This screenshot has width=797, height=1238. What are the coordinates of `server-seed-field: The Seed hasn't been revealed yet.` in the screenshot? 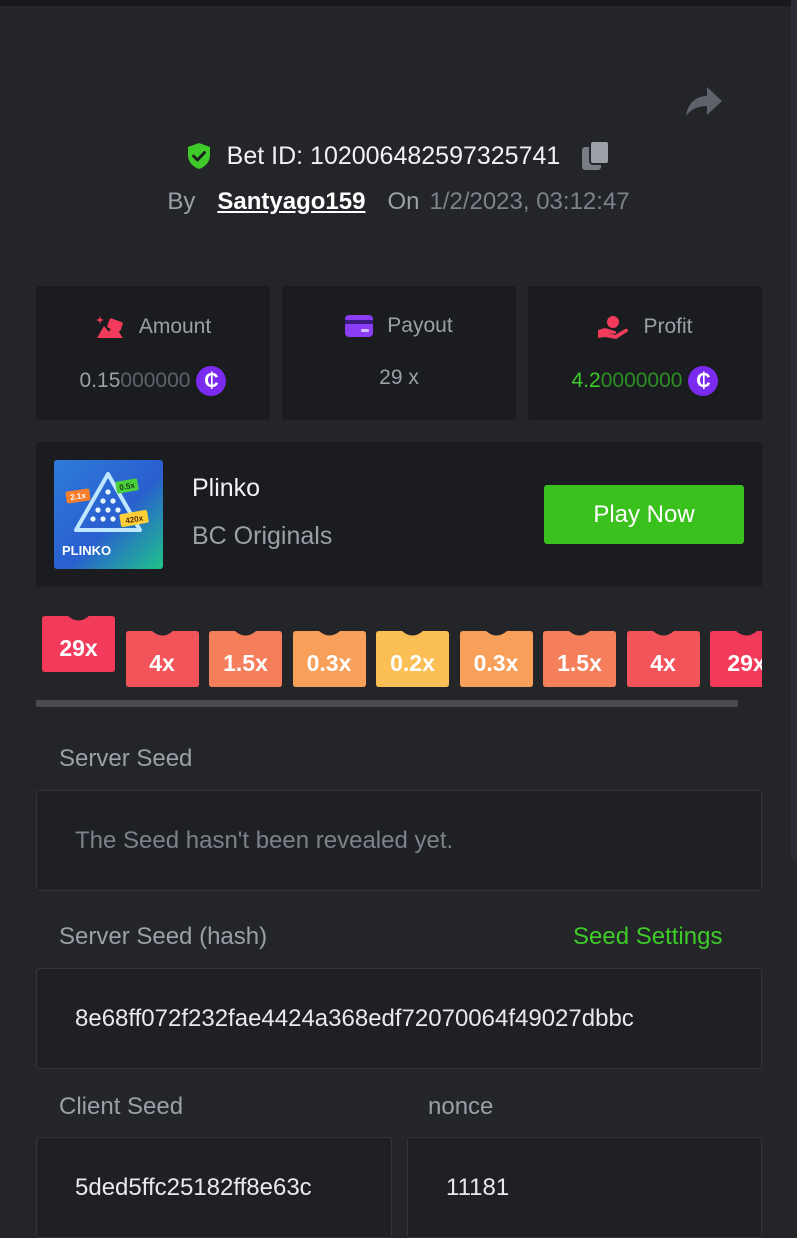 It's located at (399, 840).